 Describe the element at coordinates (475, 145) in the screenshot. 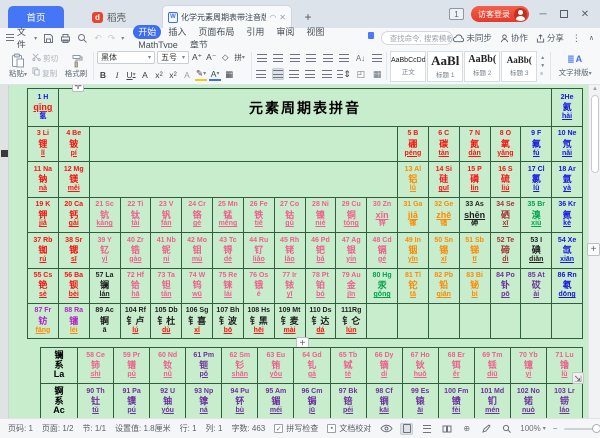

I see `element-cell-7N: 7 N 氮 dàn` at that location.